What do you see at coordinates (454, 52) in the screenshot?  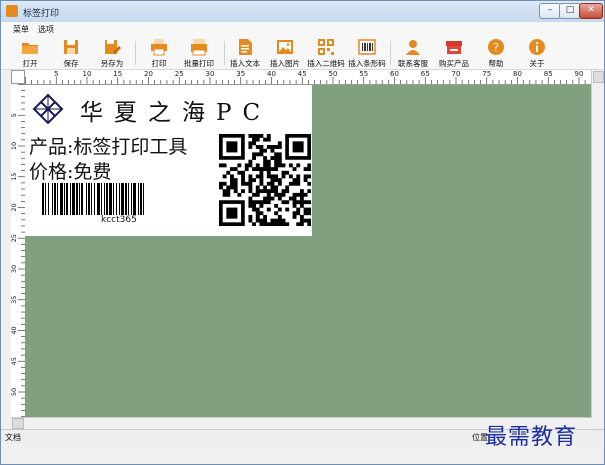 I see `purchase-button: 购买产品` at bounding box center [454, 52].